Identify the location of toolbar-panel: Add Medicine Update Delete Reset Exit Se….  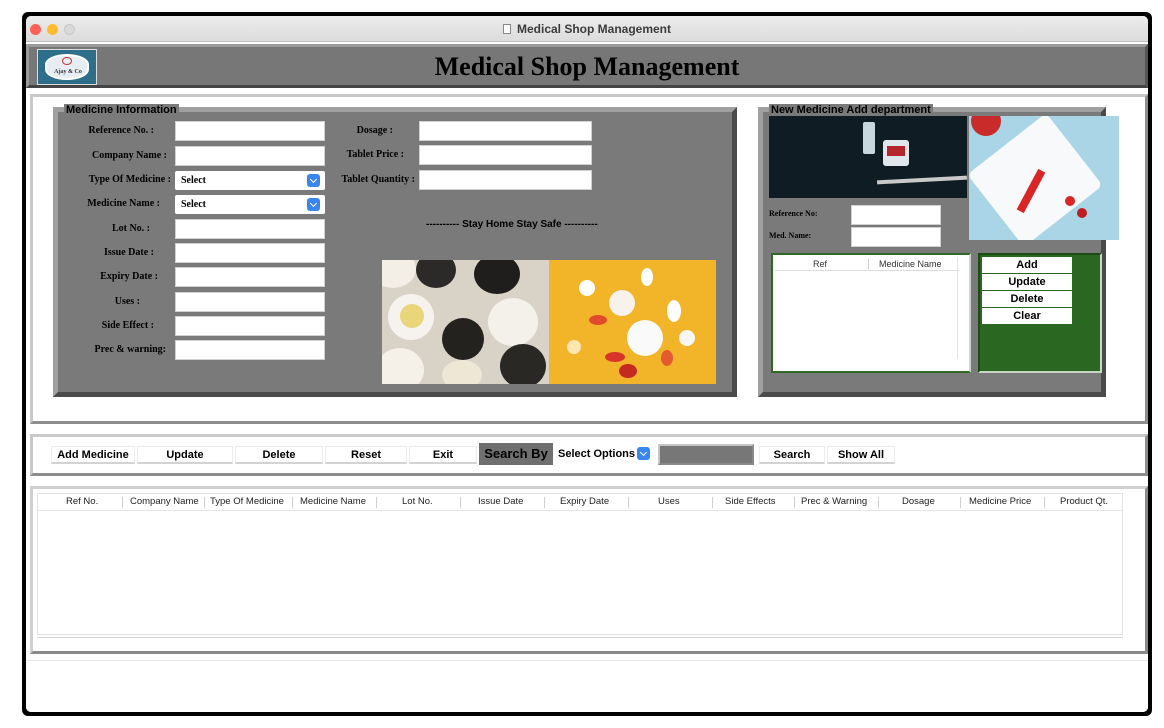
(589, 455).